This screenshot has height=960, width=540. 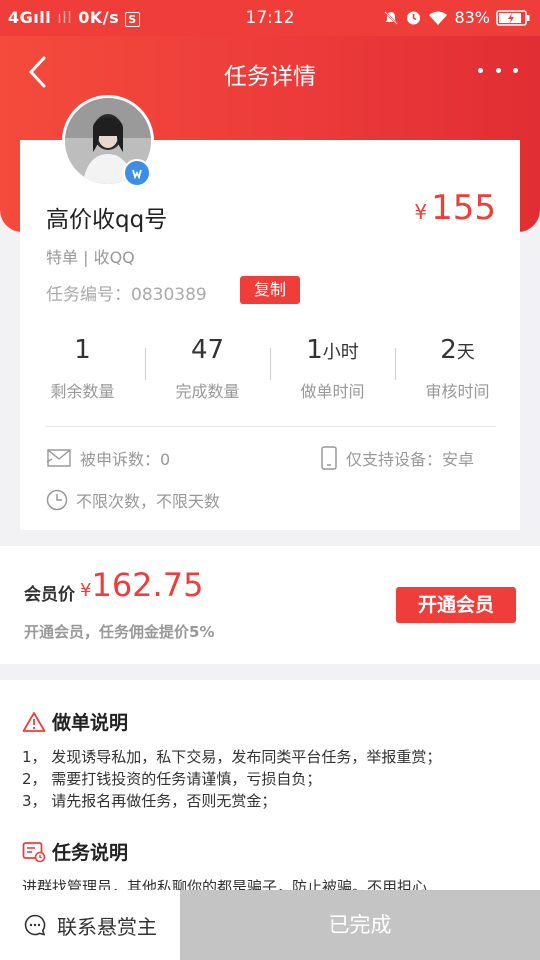 I want to click on member-section: 会员价 ¥162.75 开通会员，任务佣金提价5% 开通会员, so click(x=270, y=605).